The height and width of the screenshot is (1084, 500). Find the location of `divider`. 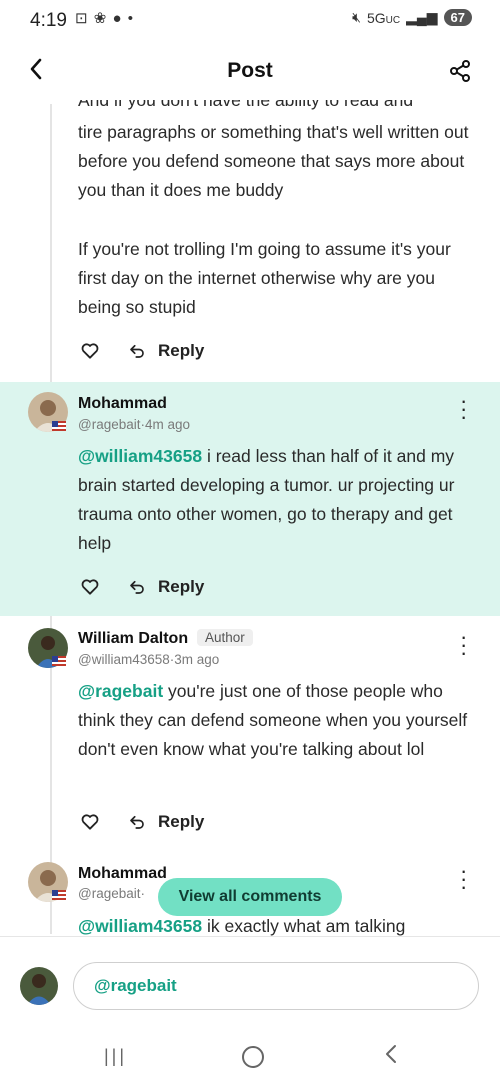

divider is located at coordinates (250, 936).